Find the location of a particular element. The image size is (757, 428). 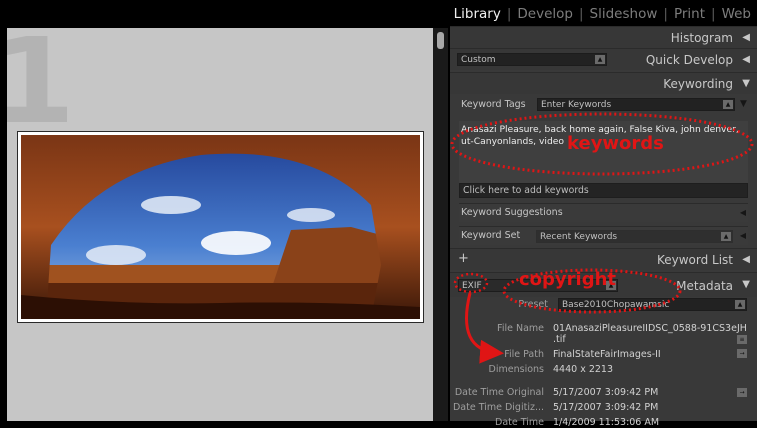

keyword-list-title: Keyword List is located at coordinates (694, 260).